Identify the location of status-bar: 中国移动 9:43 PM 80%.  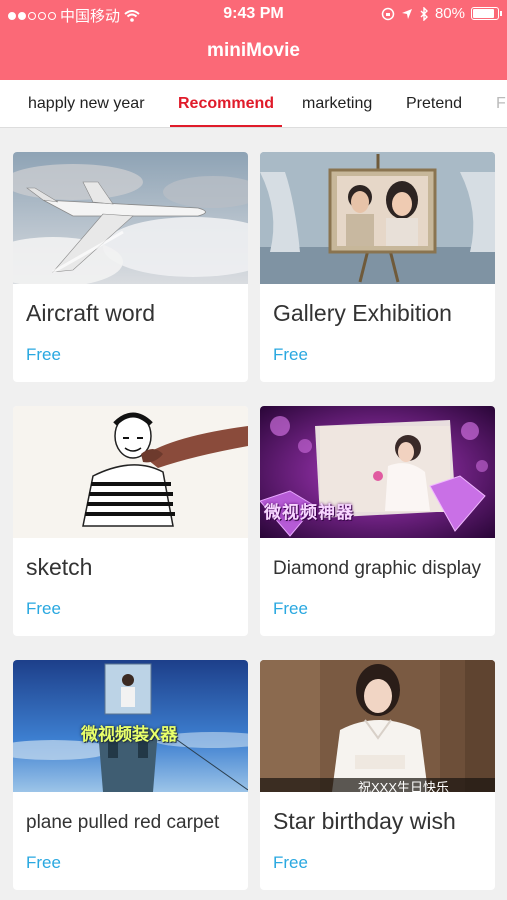
(253, 14).